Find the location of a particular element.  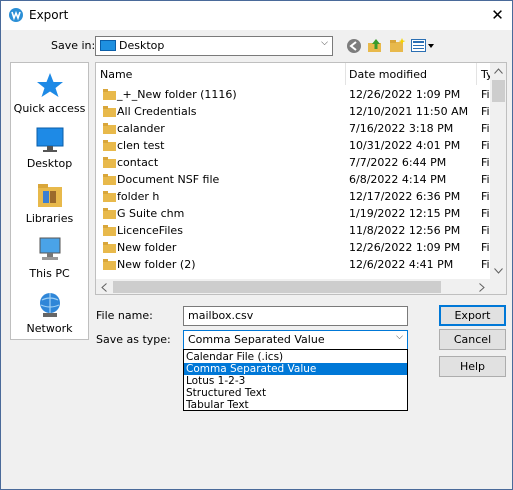

app-icon is located at coordinates (16, 15).